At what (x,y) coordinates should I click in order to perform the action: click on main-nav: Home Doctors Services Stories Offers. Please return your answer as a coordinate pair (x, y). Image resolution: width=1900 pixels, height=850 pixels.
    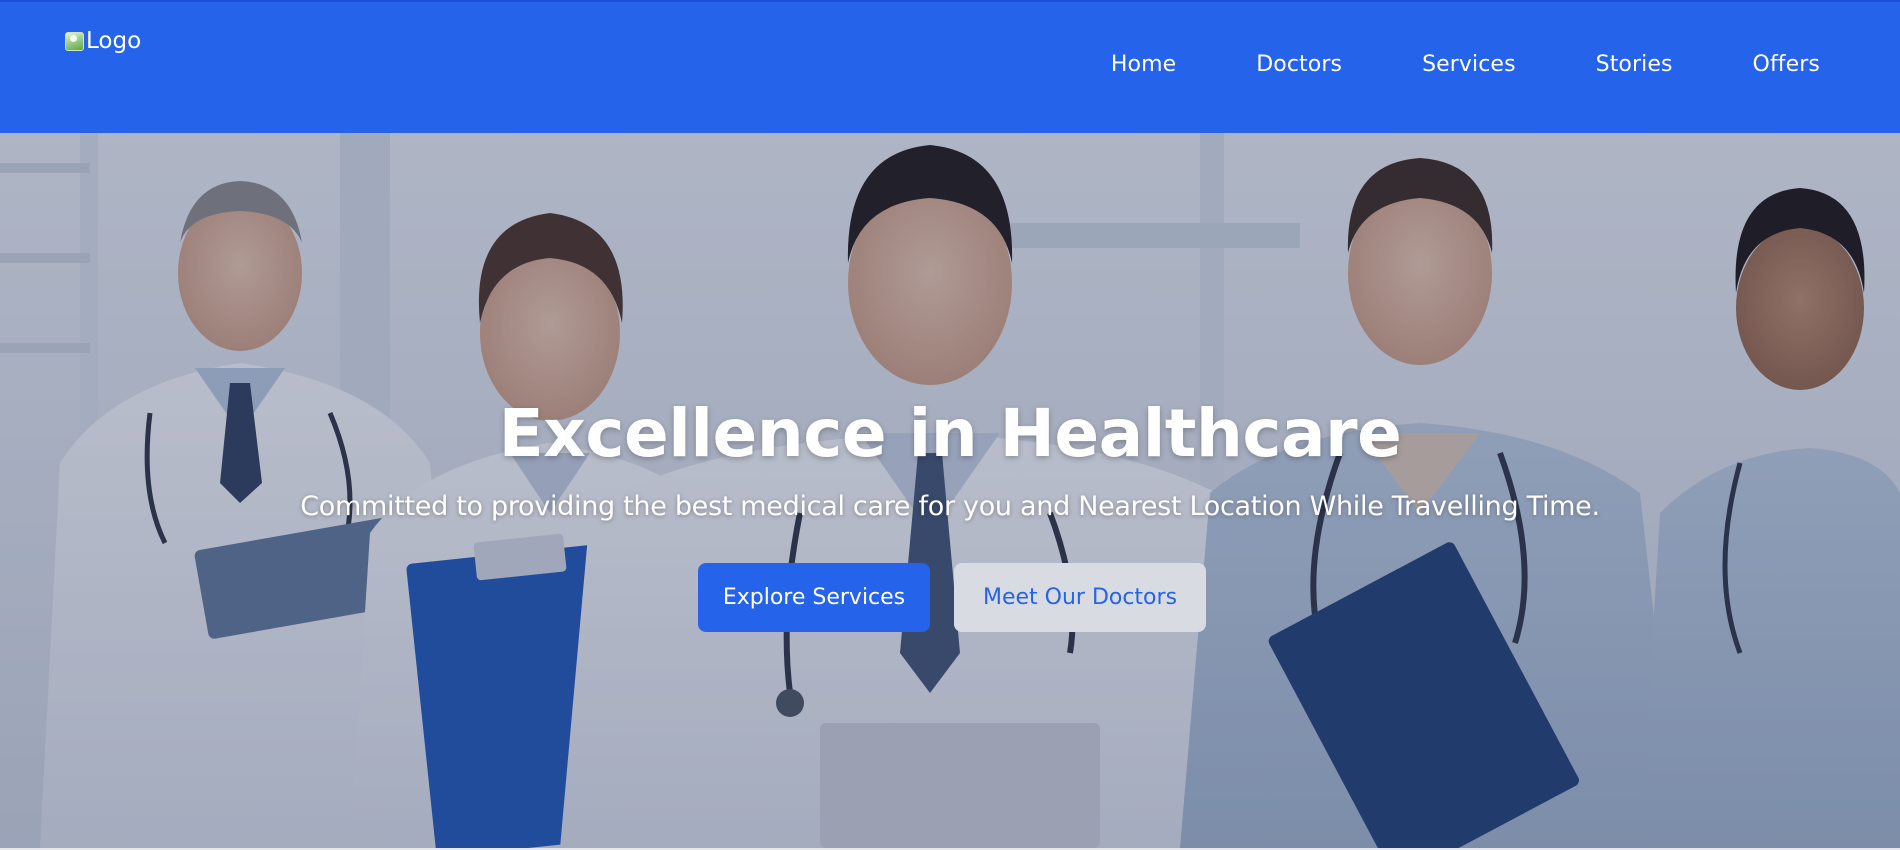
    Looking at the image, I should click on (1465, 64).